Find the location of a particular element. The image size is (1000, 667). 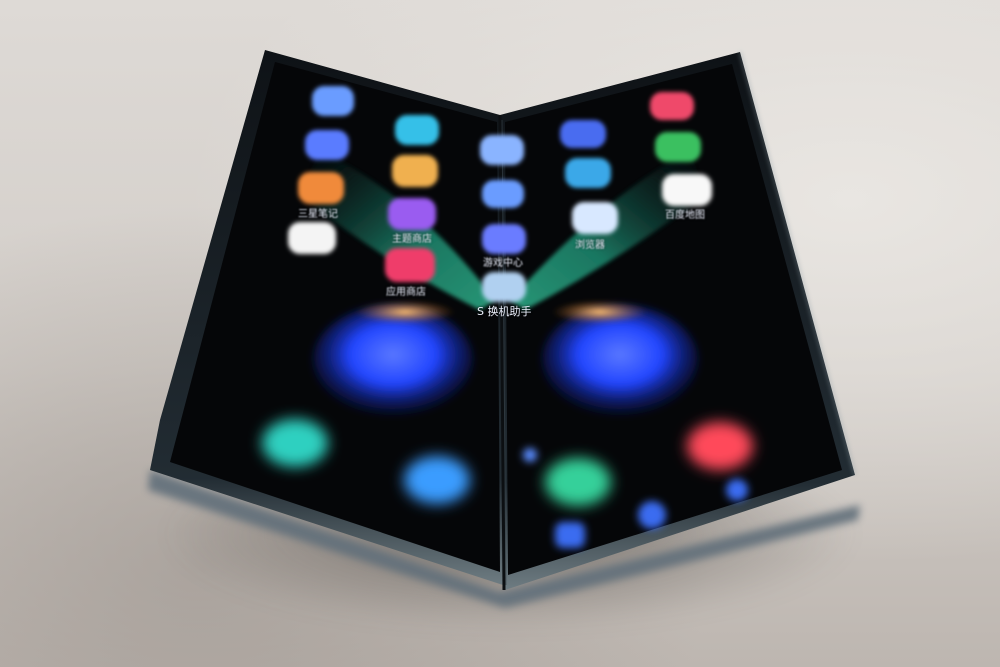

app-label-theme-store: 主题商店 is located at coordinates (412, 239).